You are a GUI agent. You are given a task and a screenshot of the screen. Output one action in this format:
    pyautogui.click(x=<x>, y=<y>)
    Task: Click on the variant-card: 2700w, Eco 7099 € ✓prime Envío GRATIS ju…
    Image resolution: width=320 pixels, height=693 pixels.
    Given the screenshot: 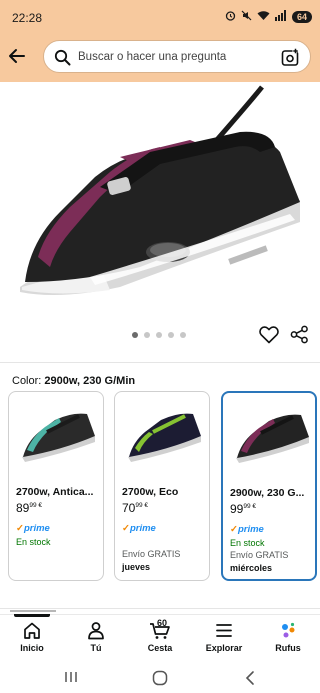 What is the action you would take?
    pyautogui.click(x=162, y=486)
    